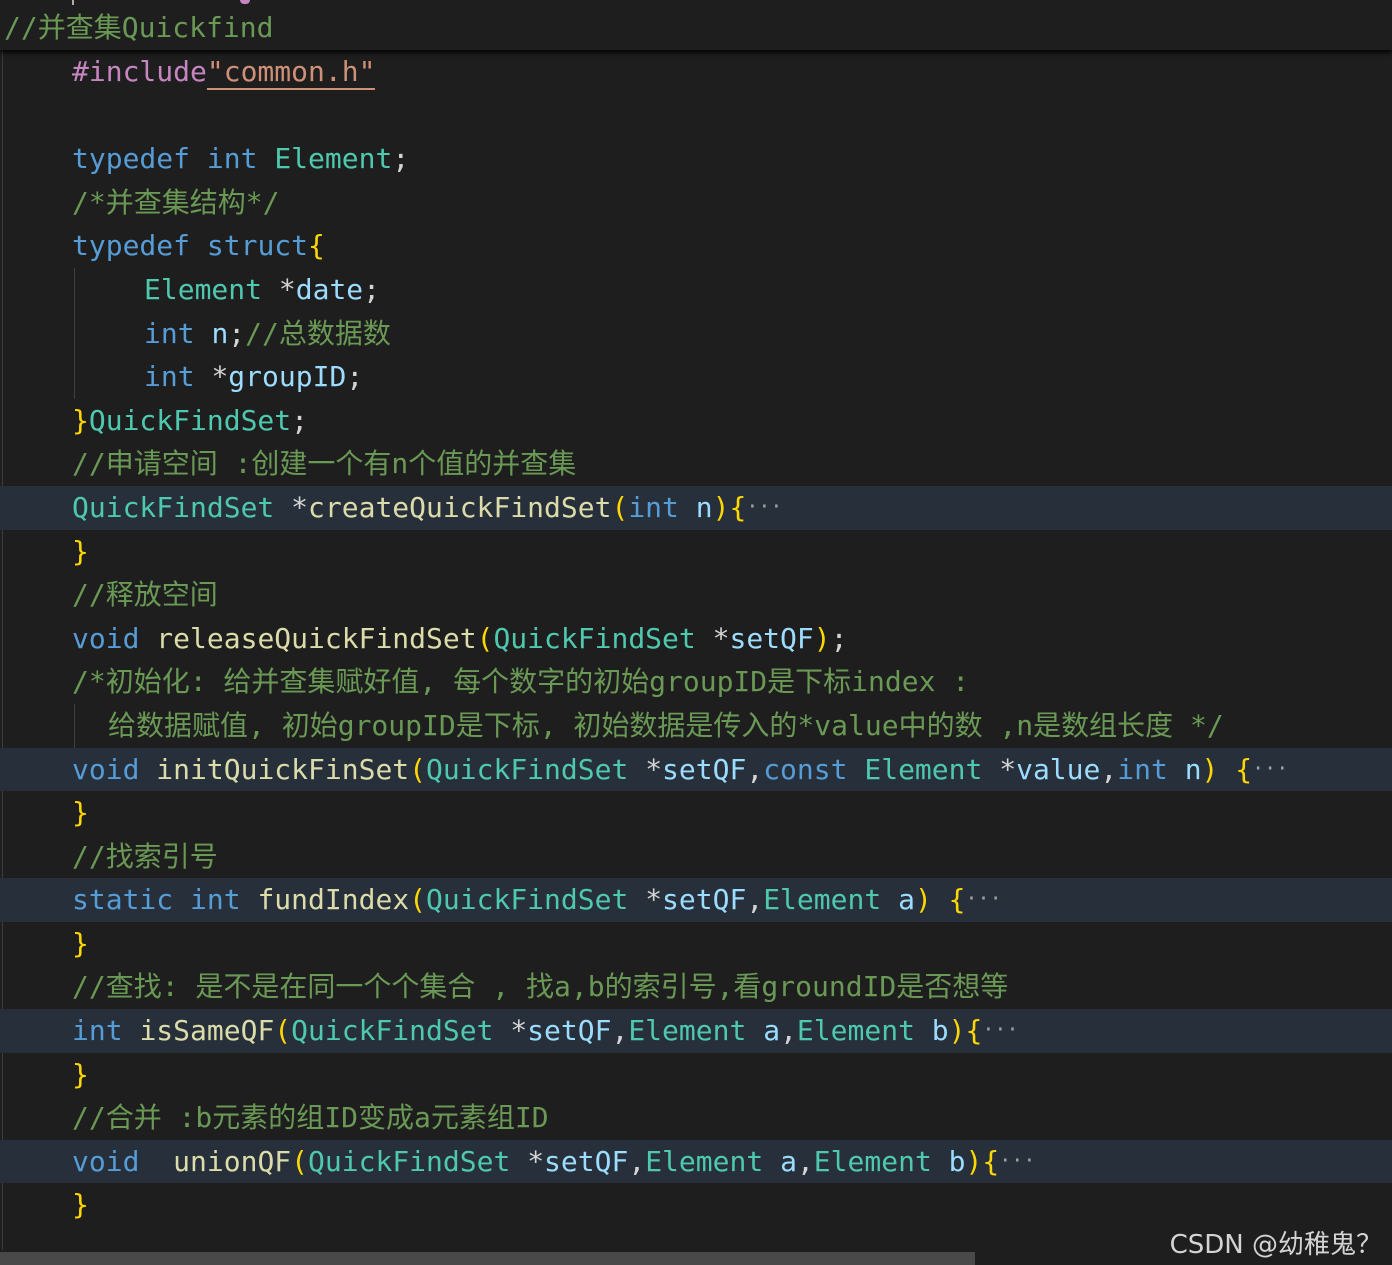 The width and height of the screenshot is (1392, 1265). Describe the element at coordinates (521, 682) in the screenshot. I see `token-comment: /*初始化: 给并查集赋好值, 每个数字的初始groupID是下标index :` at that location.